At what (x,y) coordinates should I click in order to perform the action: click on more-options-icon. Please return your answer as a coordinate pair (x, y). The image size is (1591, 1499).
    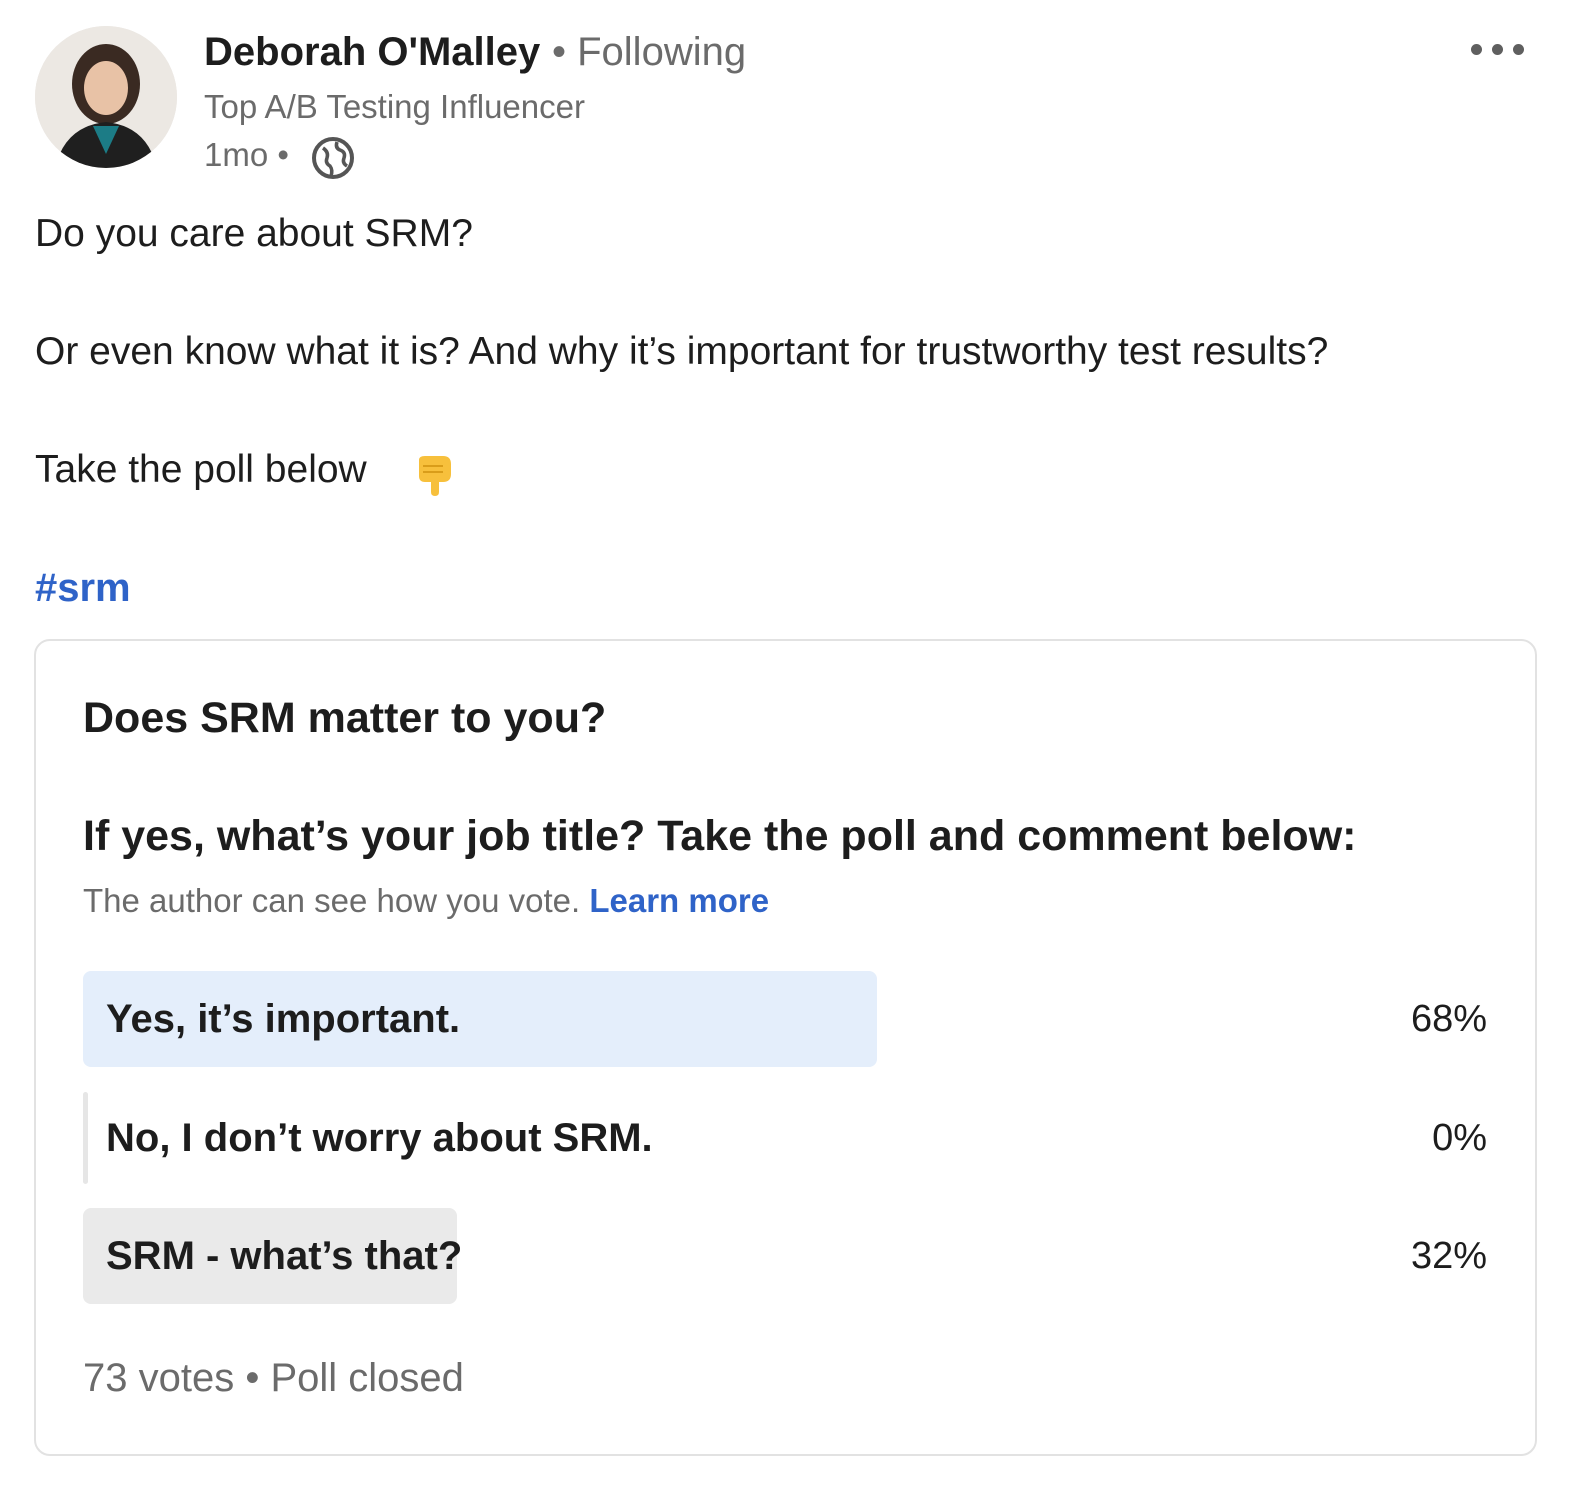
    Looking at the image, I should click on (1500, 50).